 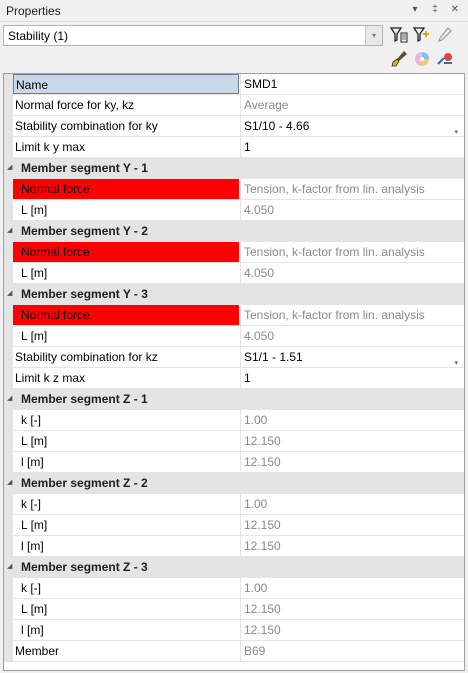 I want to click on color-palette-icon, so click(x=422, y=59).